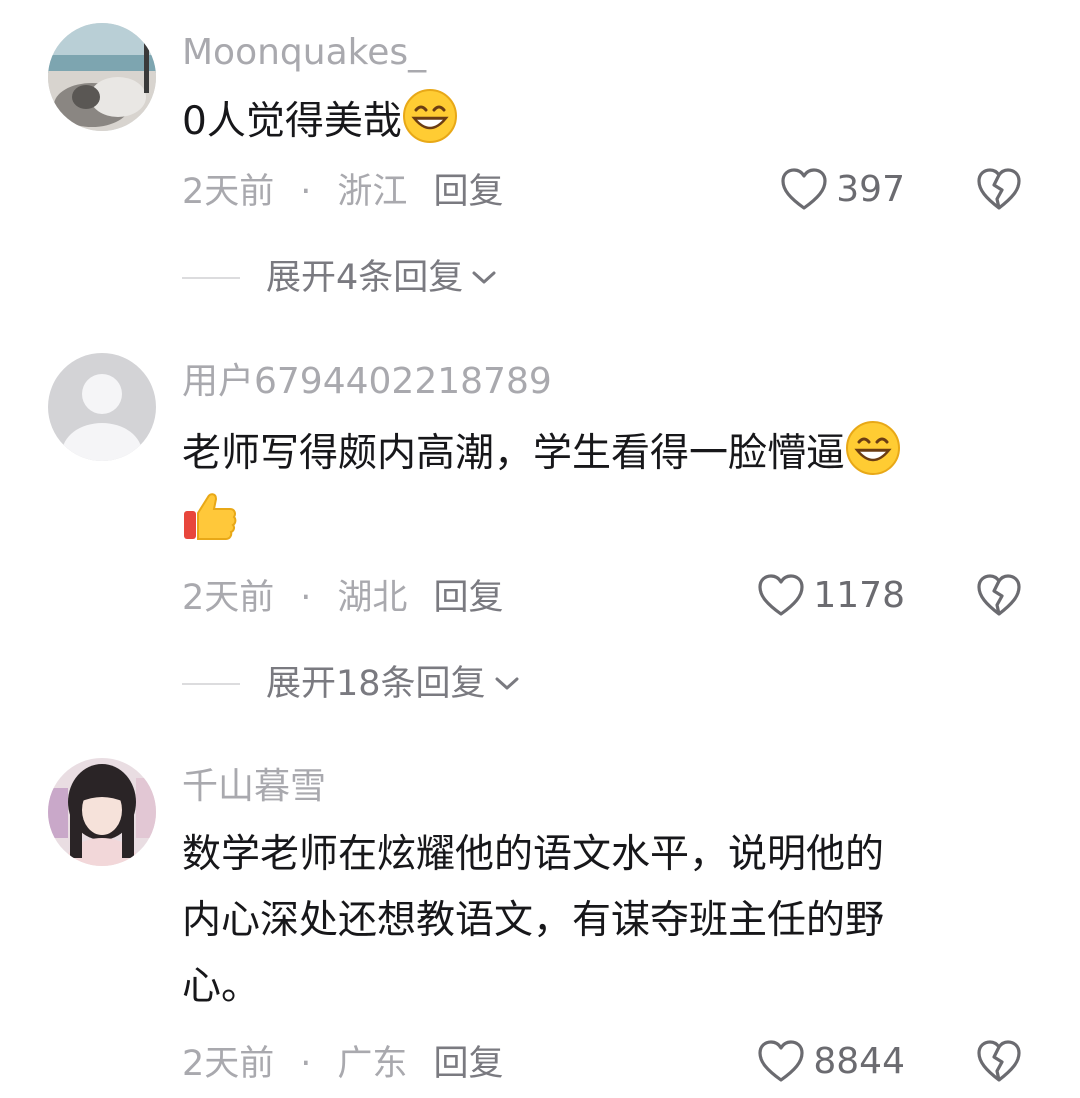  I want to click on comment-meta: 2天前 · 广东 回复, so click(342, 1064).